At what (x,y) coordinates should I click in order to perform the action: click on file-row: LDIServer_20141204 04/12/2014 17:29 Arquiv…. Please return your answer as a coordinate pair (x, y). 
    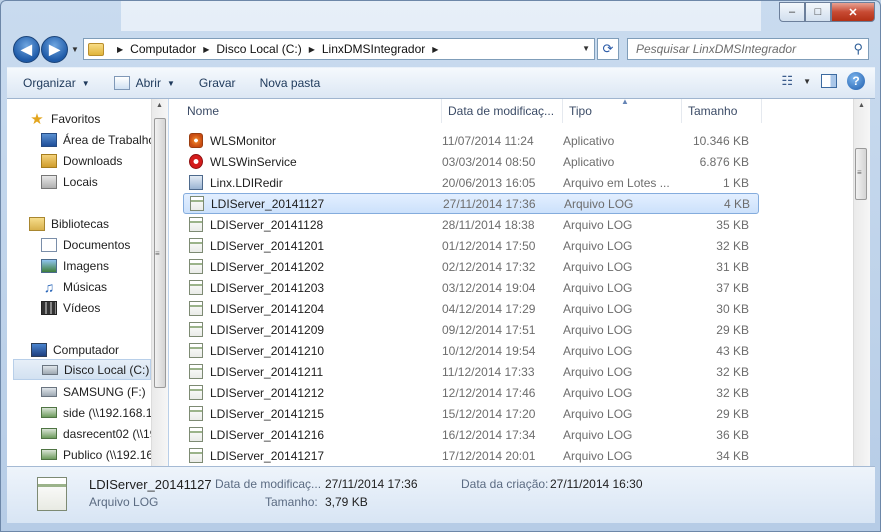
    Looking at the image, I should click on (471, 308).